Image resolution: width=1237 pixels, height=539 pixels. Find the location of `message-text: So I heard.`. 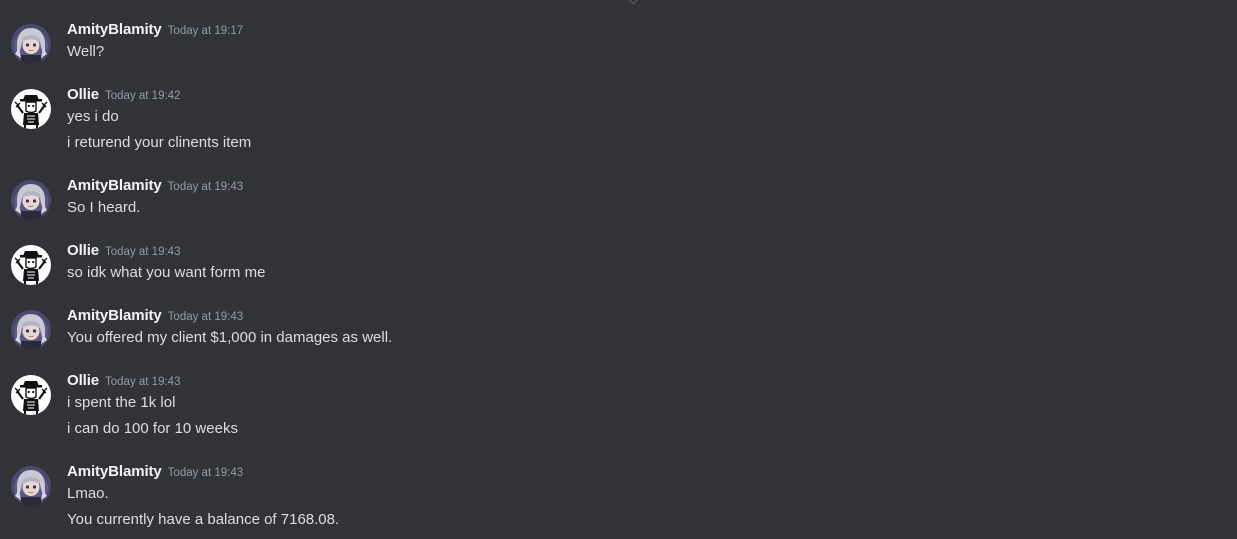

message-text: So I heard. is located at coordinates (104, 207).